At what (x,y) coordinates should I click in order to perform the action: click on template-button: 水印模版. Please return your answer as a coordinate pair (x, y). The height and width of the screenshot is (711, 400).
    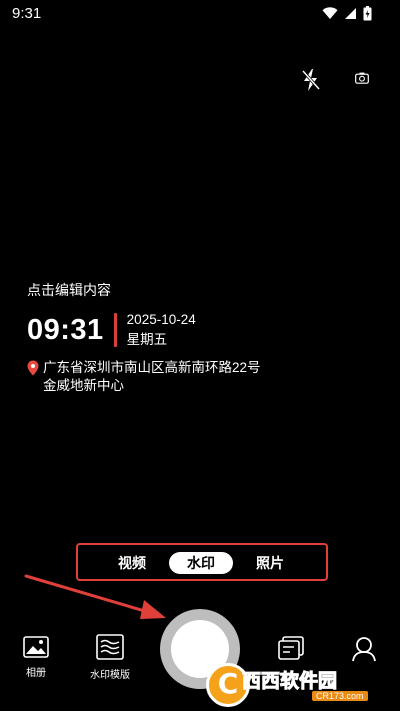
    Looking at the image, I should click on (110, 657).